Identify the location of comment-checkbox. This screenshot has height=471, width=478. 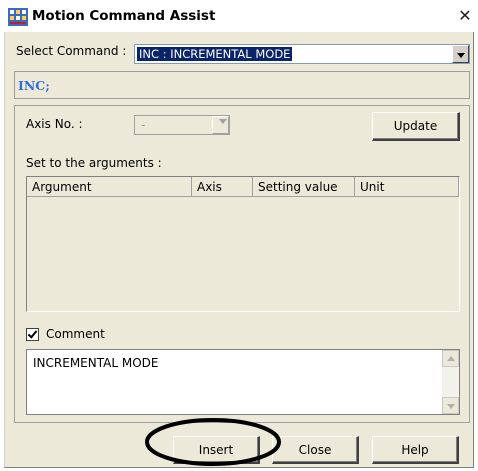
(32, 334).